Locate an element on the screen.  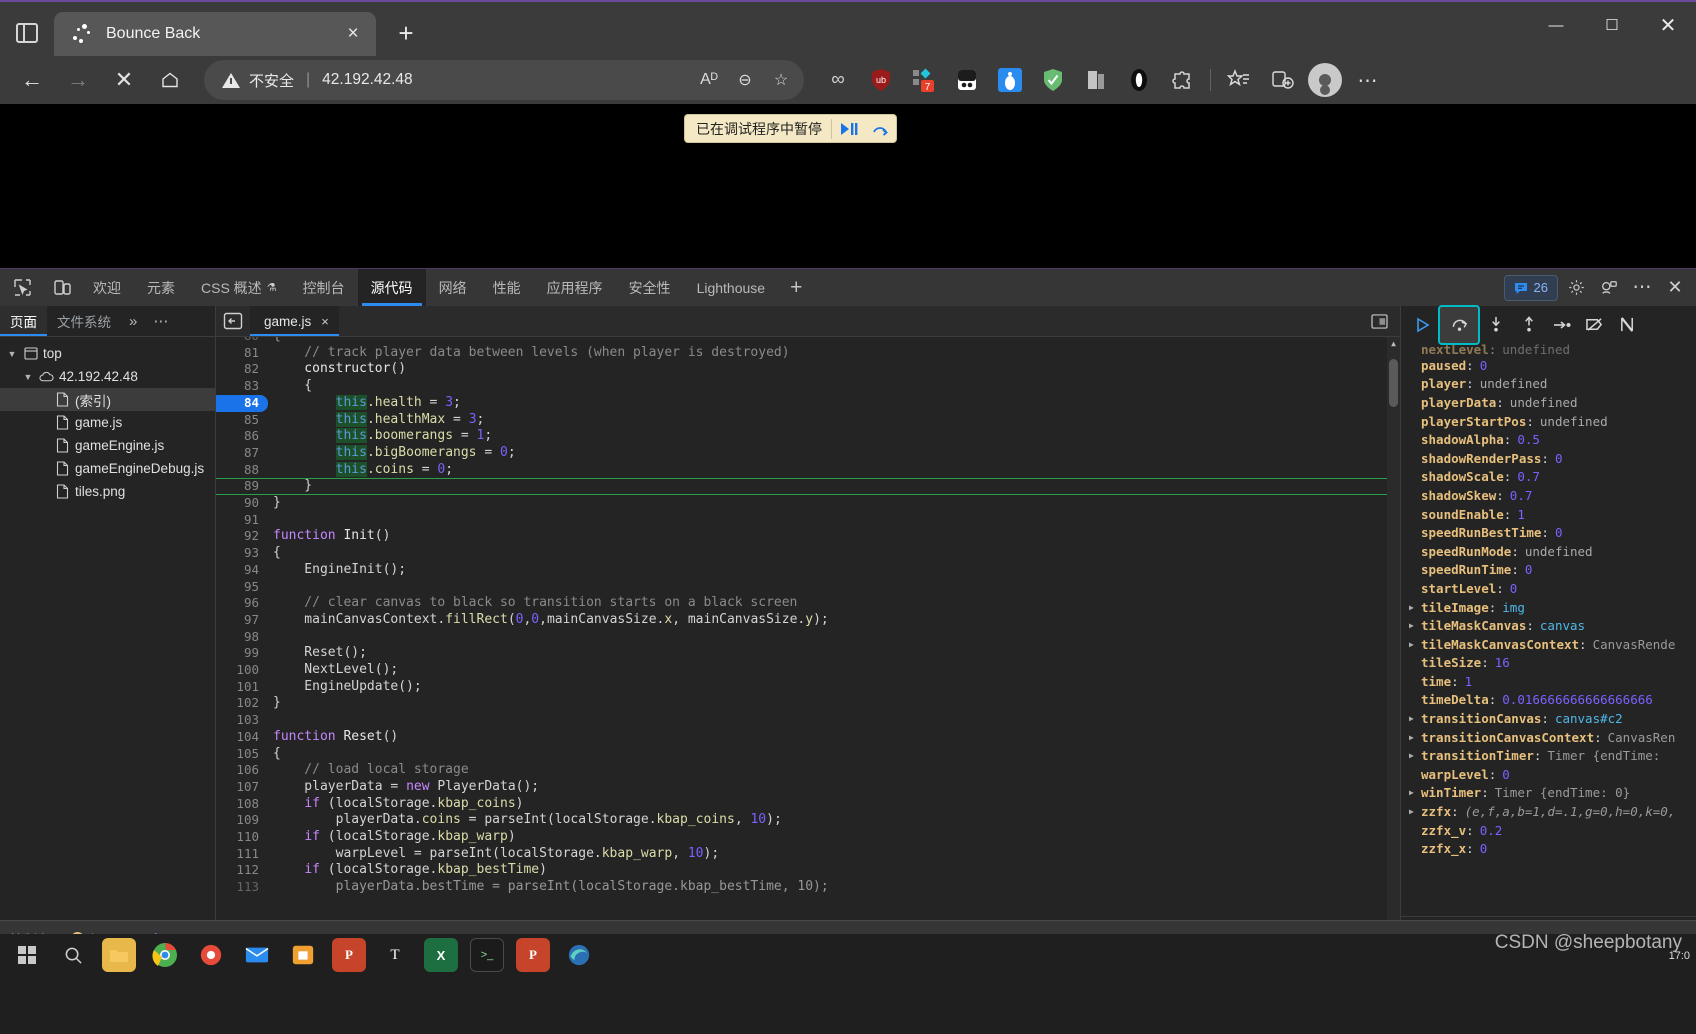
navigator-more-icon: ⋯ is located at coordinates (160, 321).